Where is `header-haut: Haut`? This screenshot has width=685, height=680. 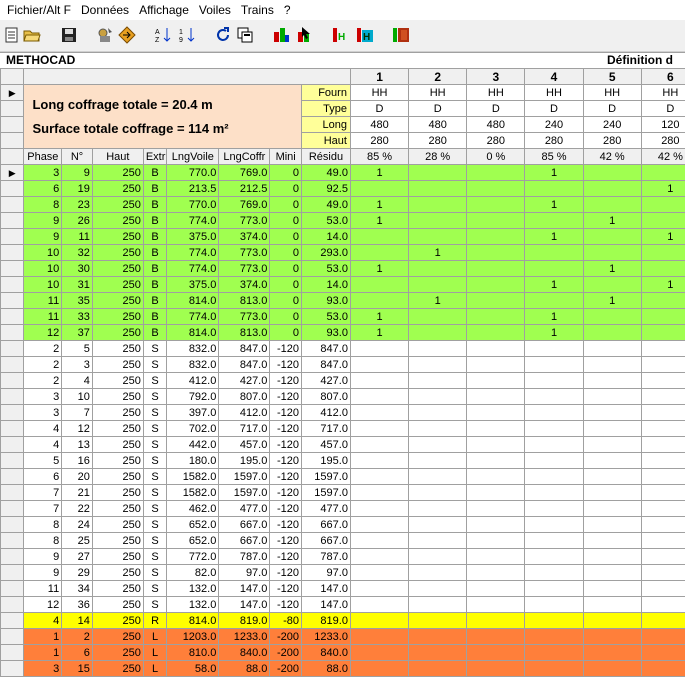
header-haut: Haut is located at coordinates (117, 156).